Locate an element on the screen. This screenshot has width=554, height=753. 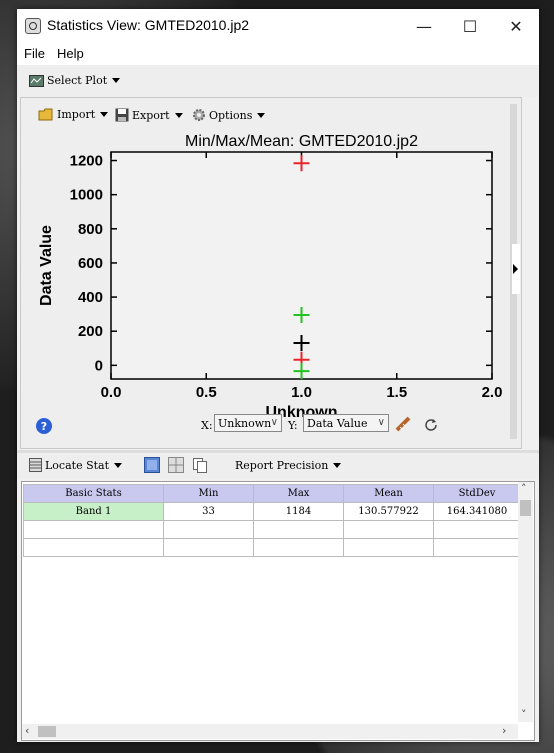
save-icon is located at coordinates (122, 115).